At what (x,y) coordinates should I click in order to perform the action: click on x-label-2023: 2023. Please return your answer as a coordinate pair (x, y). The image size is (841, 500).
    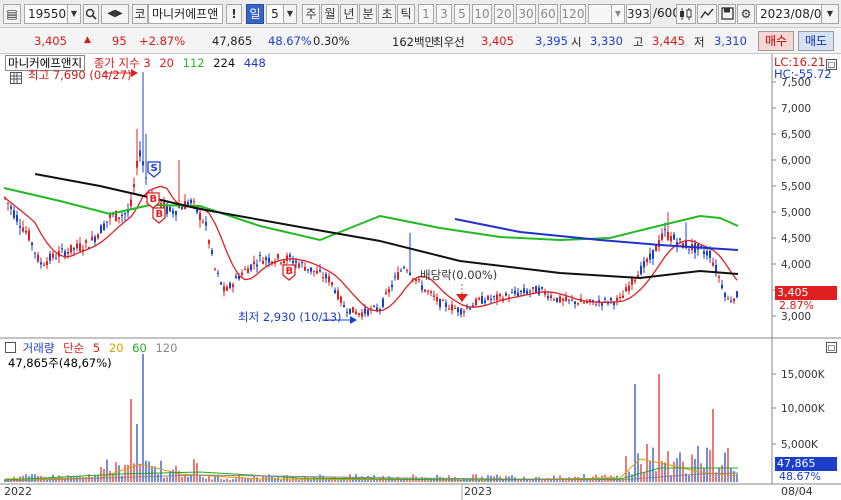
    Looking at the image, I should click on (478, 491).